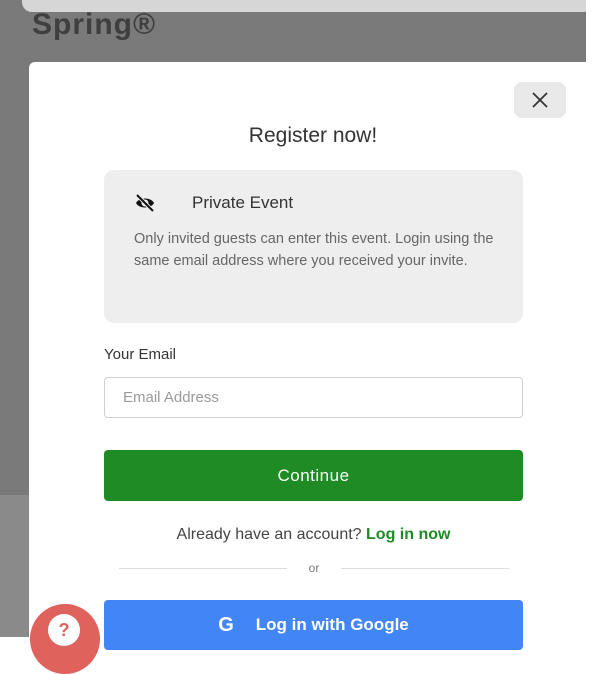 The width and height of the screenshot is (593, 674). Describe the element at coordinates (408, 534) in the screenshot. I see `login-now-link: Log in now` at that location.